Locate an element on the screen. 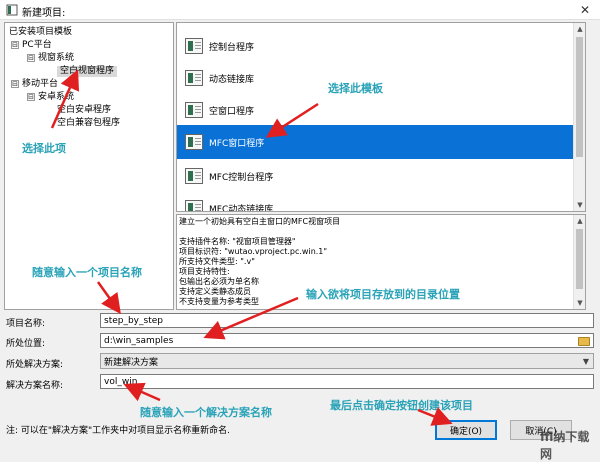  ok-button: 确定(O) is located at coordinates (466, 430).